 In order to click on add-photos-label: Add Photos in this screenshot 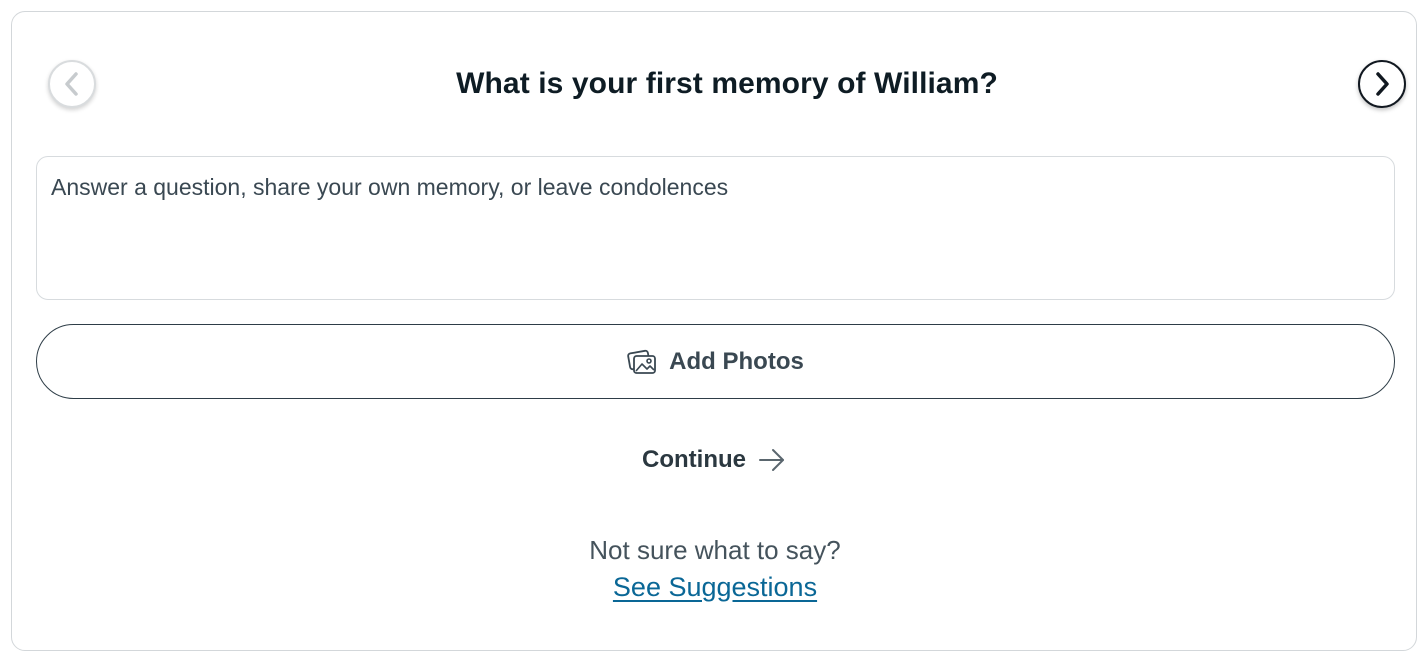, I will do `click(736, 361)`.